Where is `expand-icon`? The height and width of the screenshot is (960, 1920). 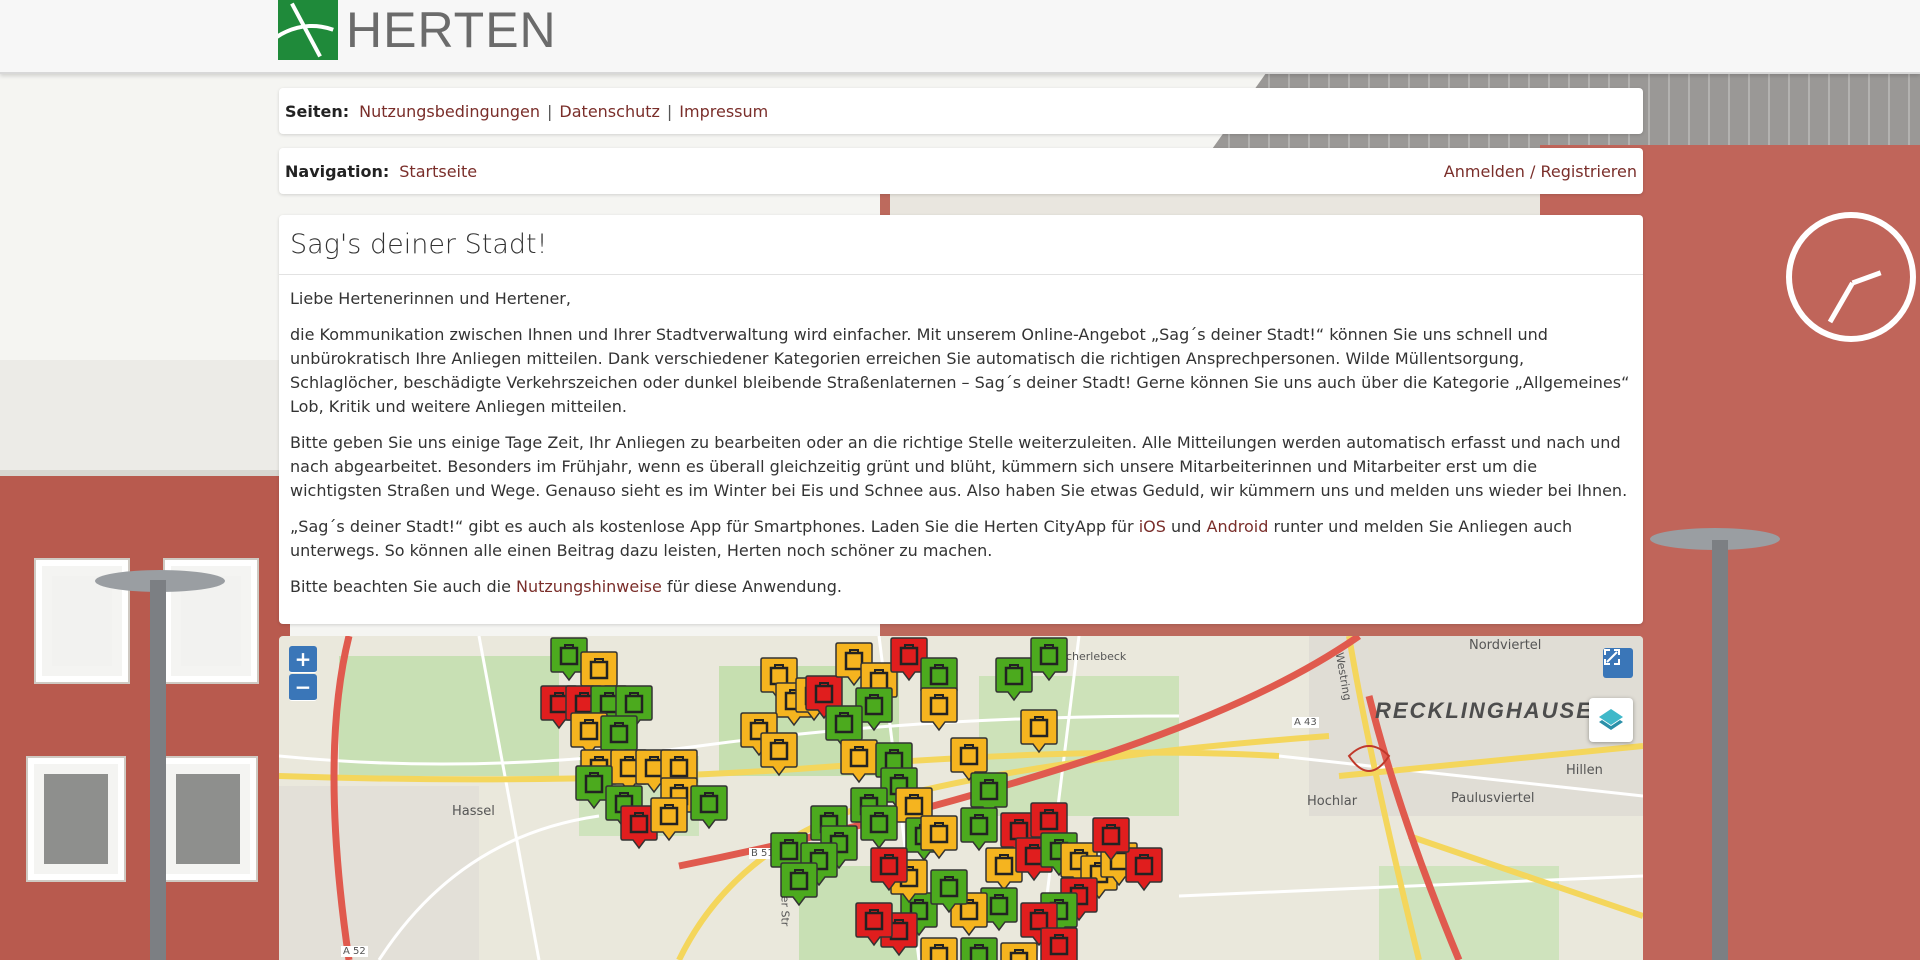
expand-icon is located at coordinates (1612, 657).